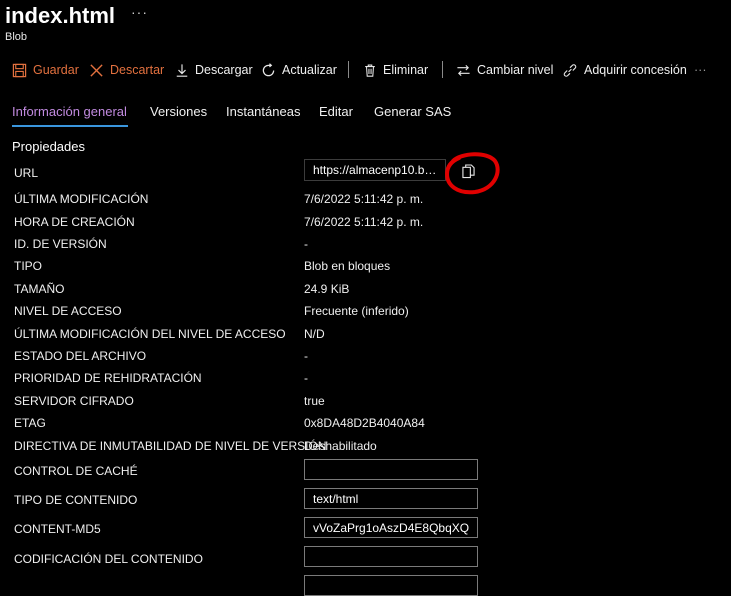 Image resolution: width=731 pixels, height=596 pixels. I want to click on save-button: Guardar, so click(45, 70).